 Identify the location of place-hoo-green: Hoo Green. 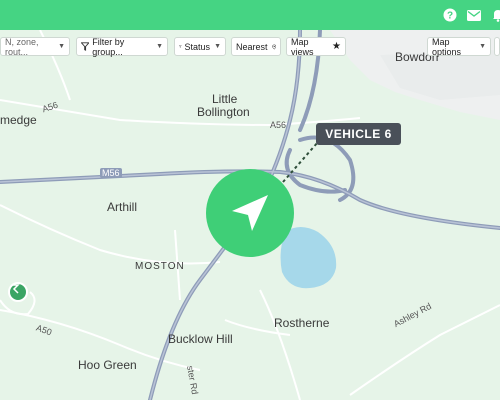
(107, 365).